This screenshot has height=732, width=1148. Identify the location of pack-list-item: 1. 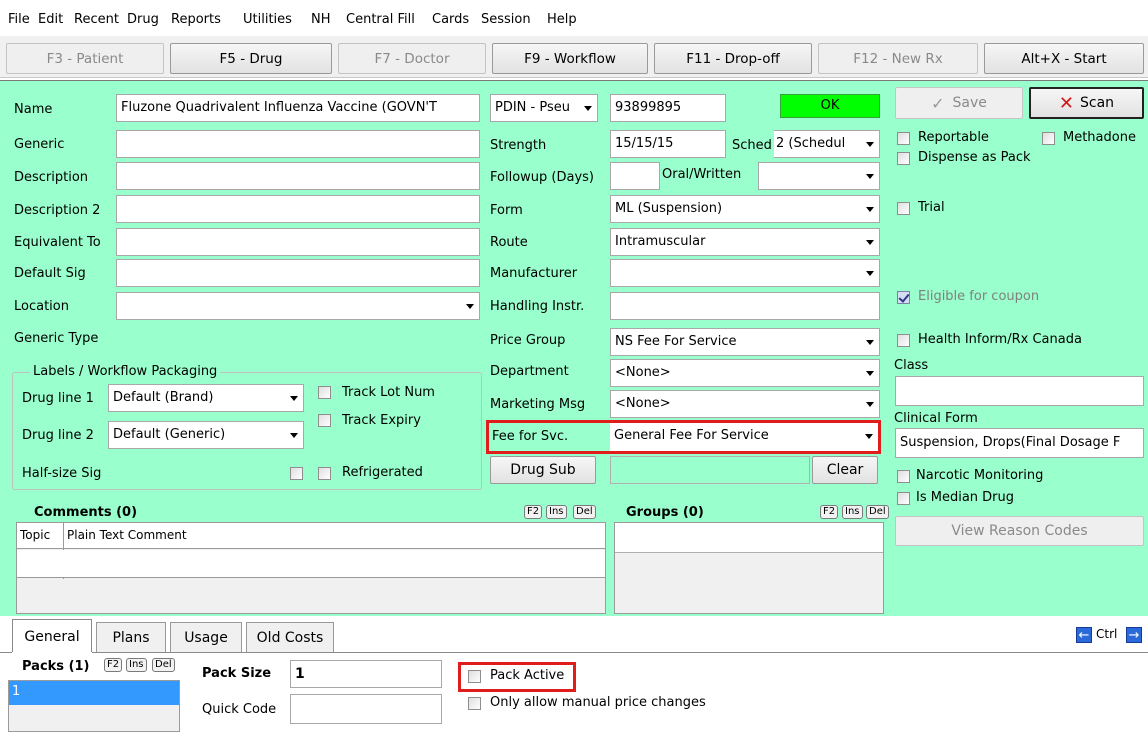
(94, 693).